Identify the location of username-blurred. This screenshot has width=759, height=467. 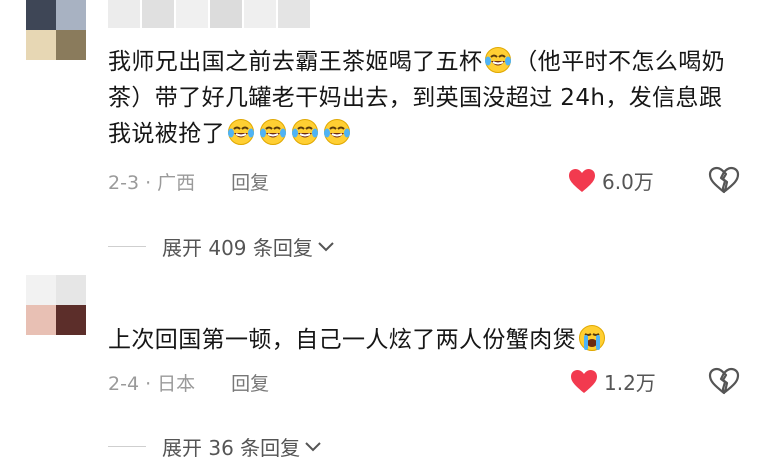
(209, 14).